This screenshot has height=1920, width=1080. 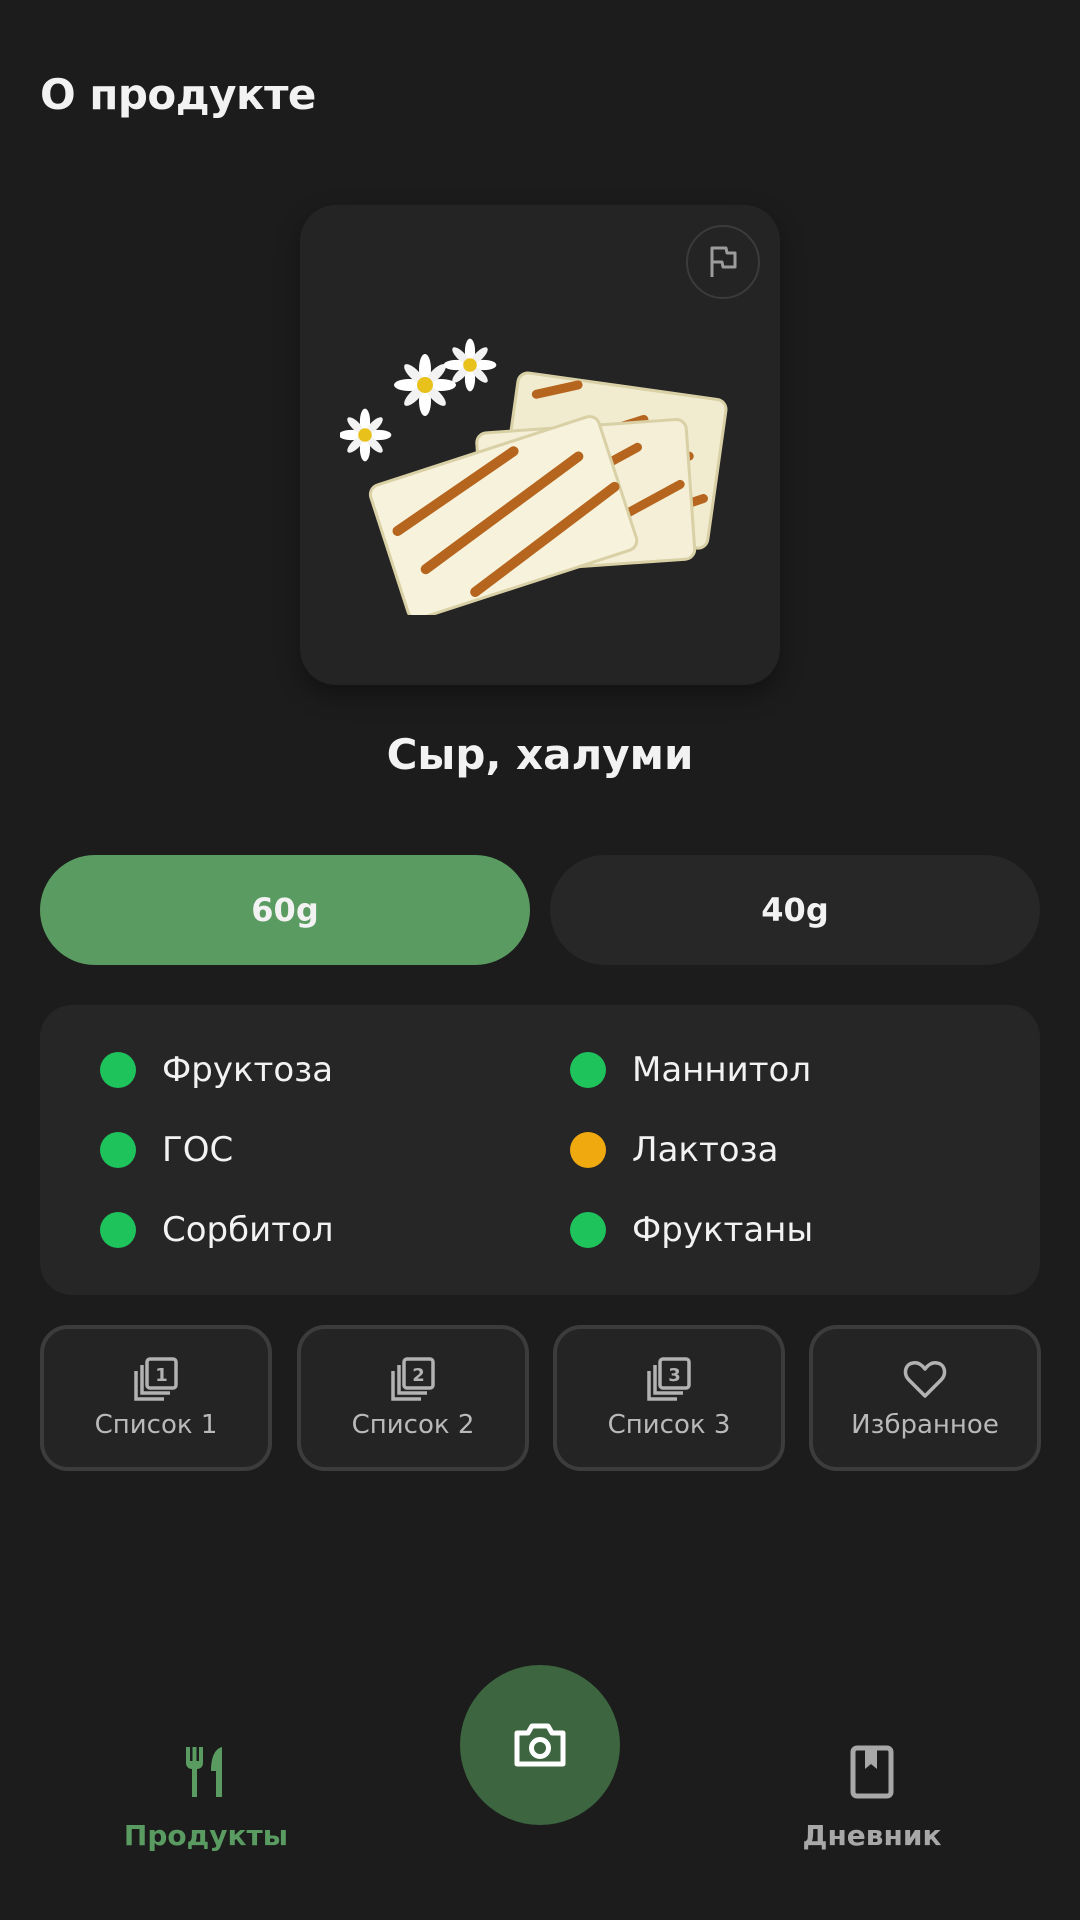 I want to click on list-1-label: Список 1, so click(x=156, y=1425).